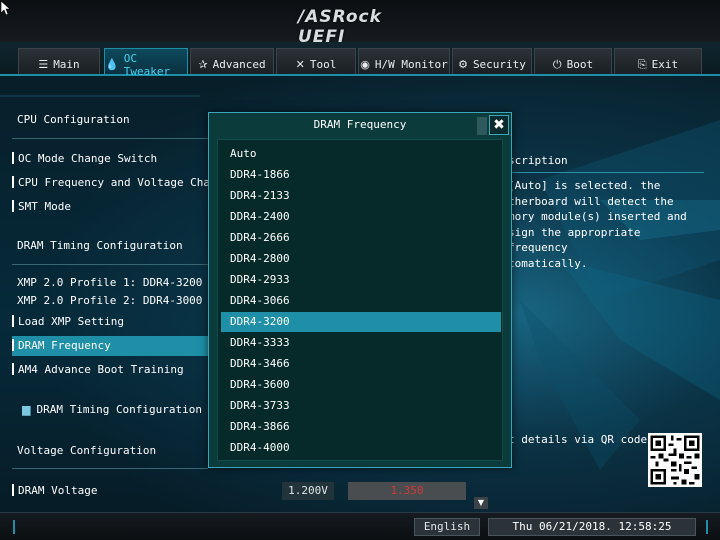 The height and width of the screenshot is (540, 720). I want to click on setting-am4-boot-training: AM4 Advance Boot Training, so click(112, 370).